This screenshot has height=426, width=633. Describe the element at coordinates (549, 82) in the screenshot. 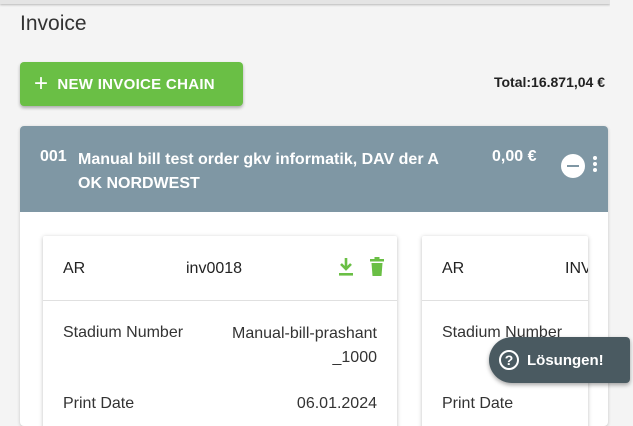

I see `total-amount: Total:16.871,04 €` at that location.